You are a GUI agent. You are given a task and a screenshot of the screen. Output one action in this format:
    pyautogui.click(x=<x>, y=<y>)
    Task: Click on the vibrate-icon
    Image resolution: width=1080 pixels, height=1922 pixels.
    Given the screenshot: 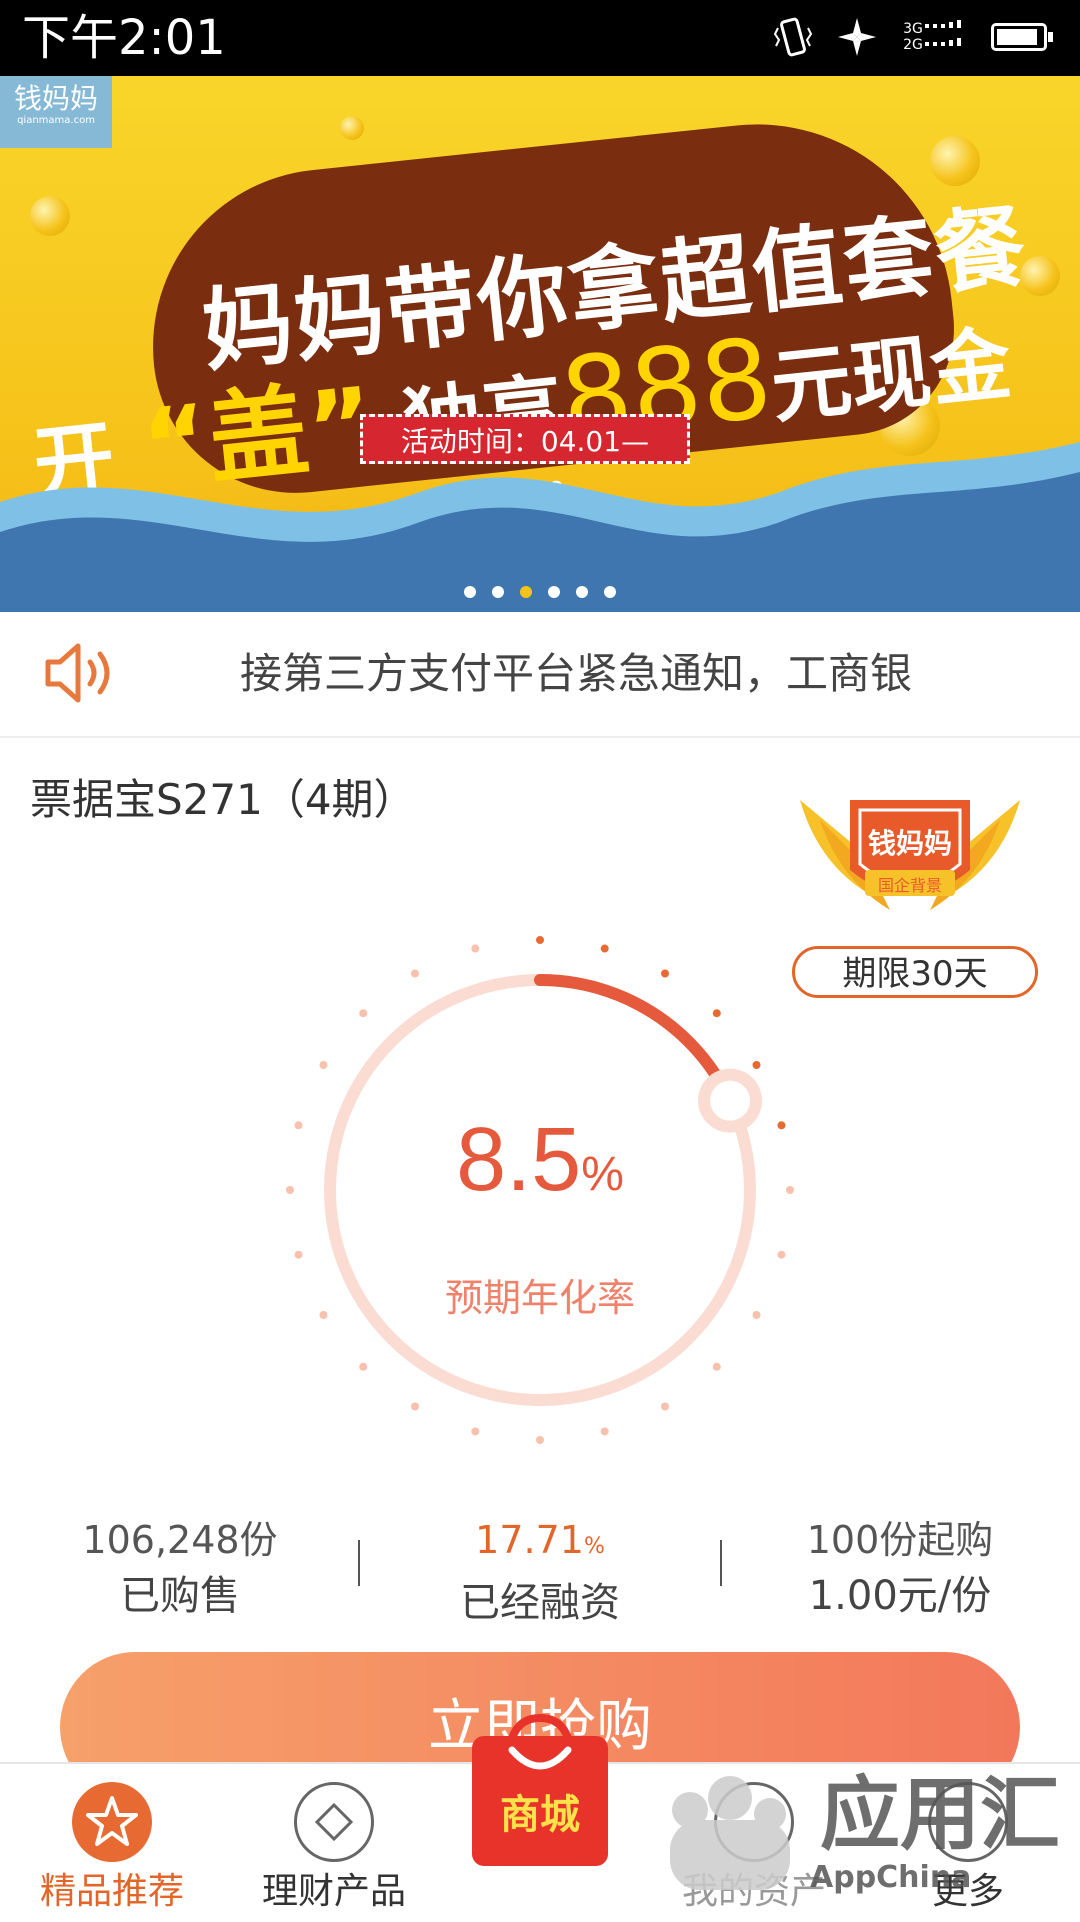 What is the action you would take?
    pyautogui.click(x=793, y=37)
    